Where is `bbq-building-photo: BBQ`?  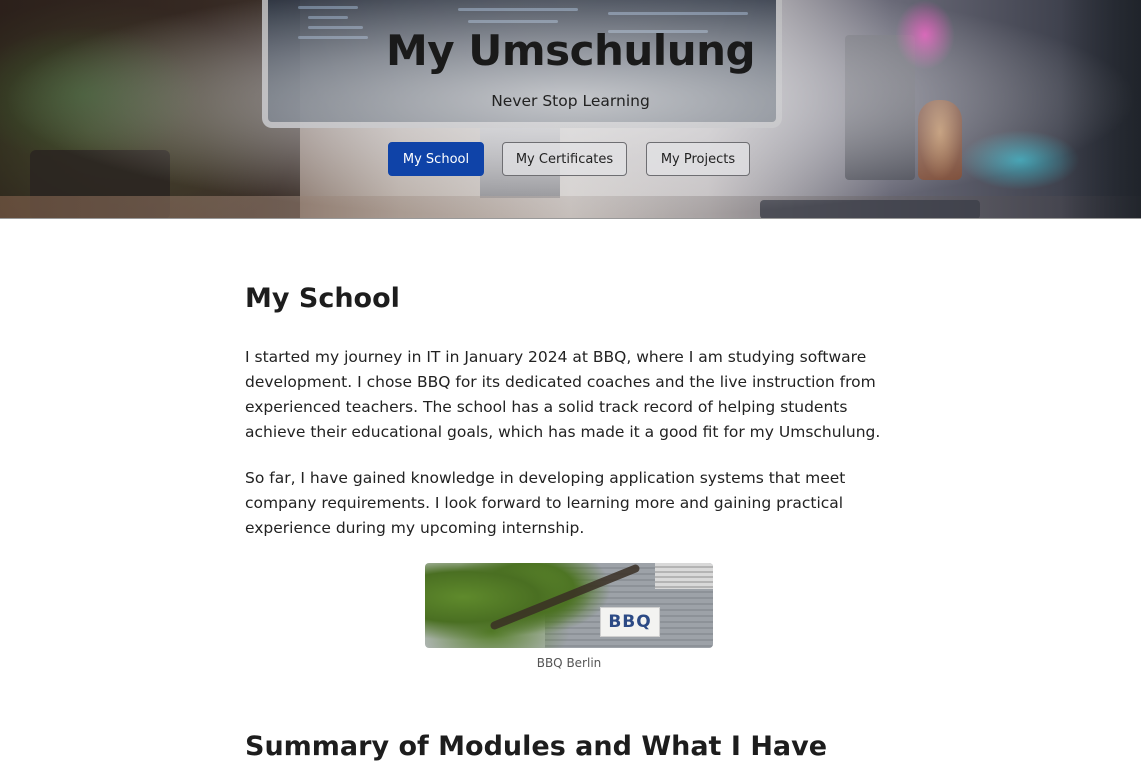
bbq-building-photo: BBQ is located at coordinates (569, 605).